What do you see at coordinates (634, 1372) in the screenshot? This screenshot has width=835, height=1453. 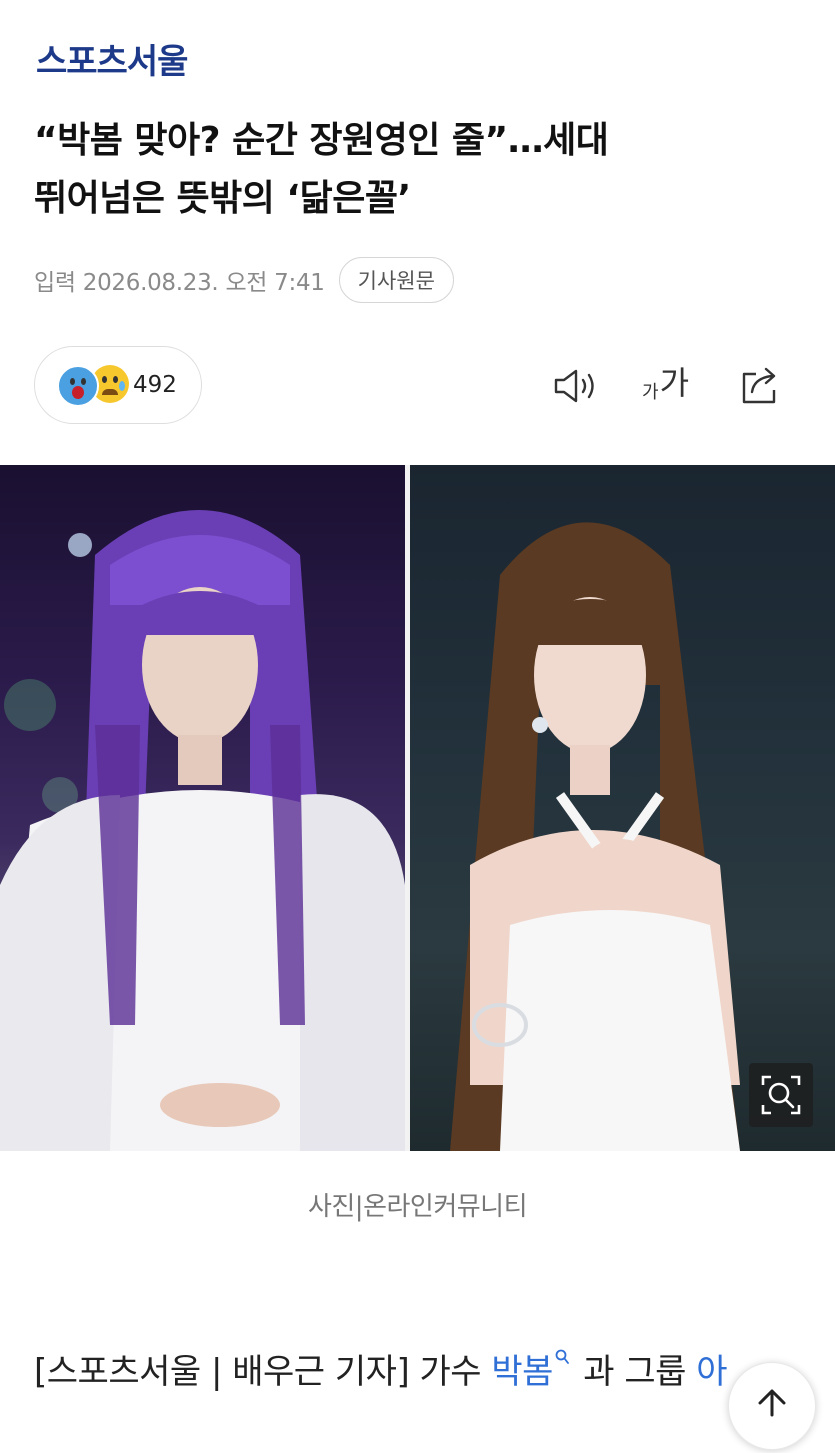 I see `body-middle: 과 그룹` at bounding box center [634, 1372].